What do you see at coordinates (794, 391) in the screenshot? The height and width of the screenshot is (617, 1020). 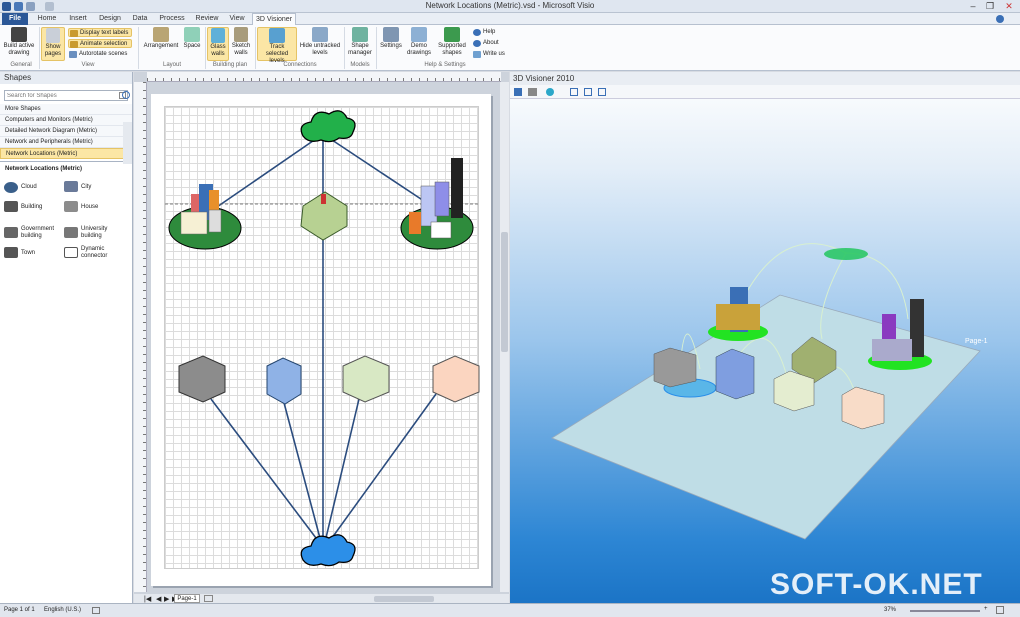 I see `3d-government-building` at bounding box center [794, 391].